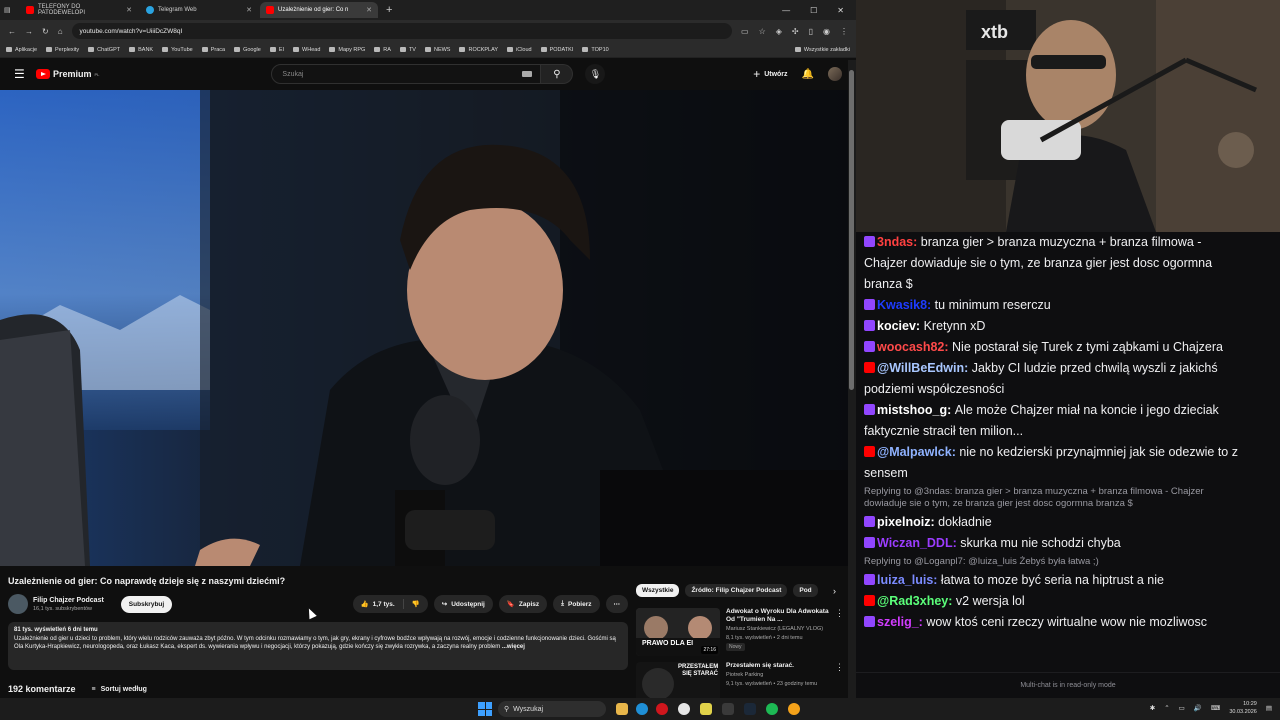 This screenshot has height=720, width=1280. Describe the element at coordinates (406, 74) in the screenshot. I see `search-input: Szukaj` at that location.